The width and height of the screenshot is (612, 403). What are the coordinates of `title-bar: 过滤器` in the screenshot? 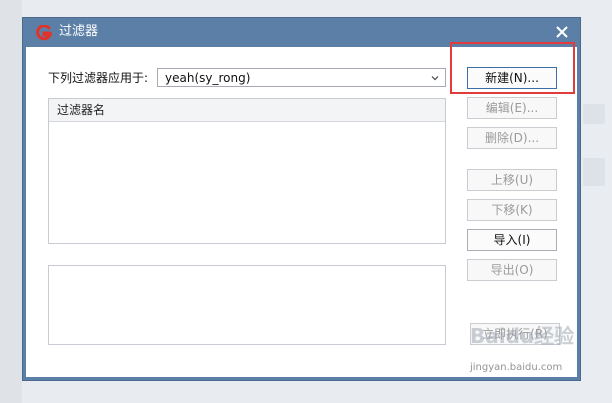 It's located at (301, 32).